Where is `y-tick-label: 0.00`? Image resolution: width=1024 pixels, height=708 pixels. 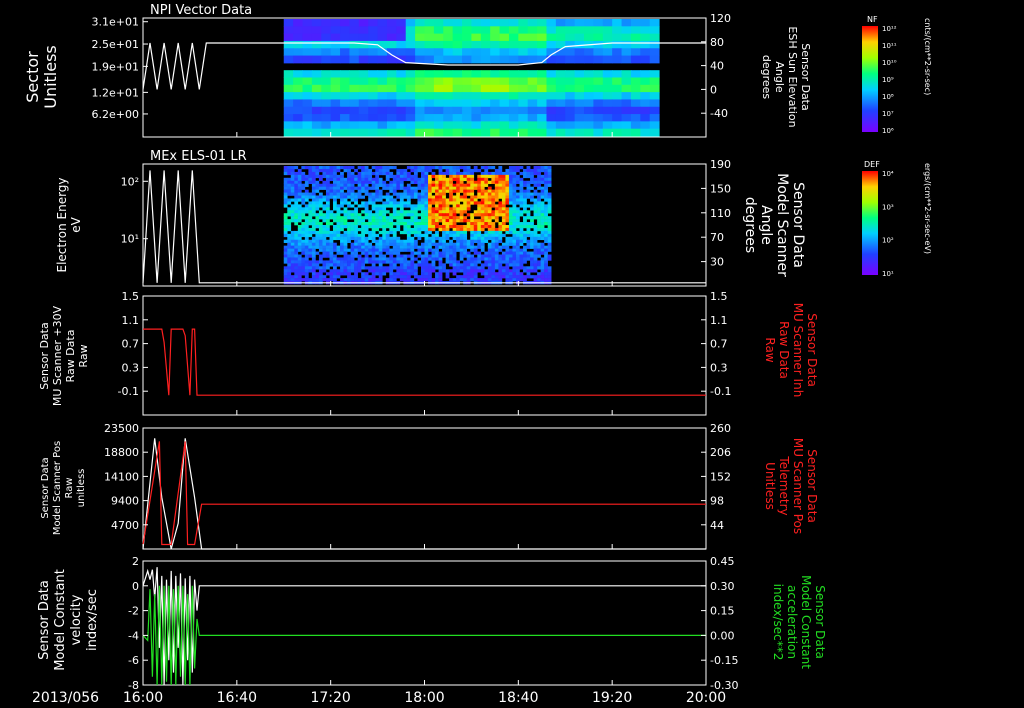 y-tick-label: 0.00 is located at coordinates (722, 635).